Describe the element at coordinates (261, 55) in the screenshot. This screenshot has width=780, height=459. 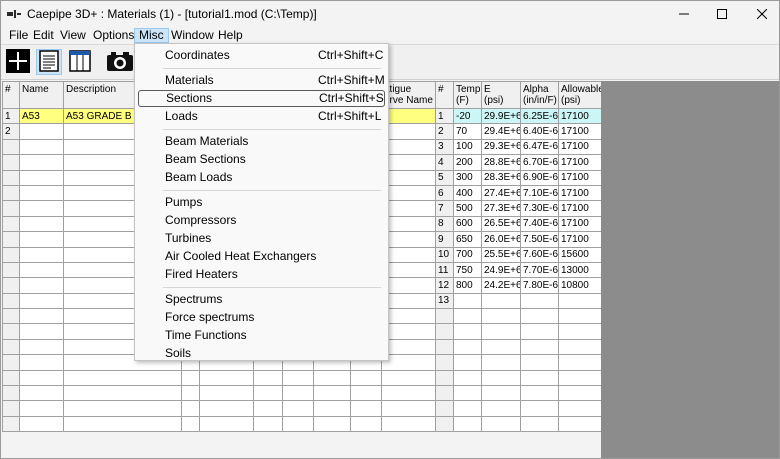
I see `menu-item-coordinates: Coordinates Ctrl+Shift+C` at that location.